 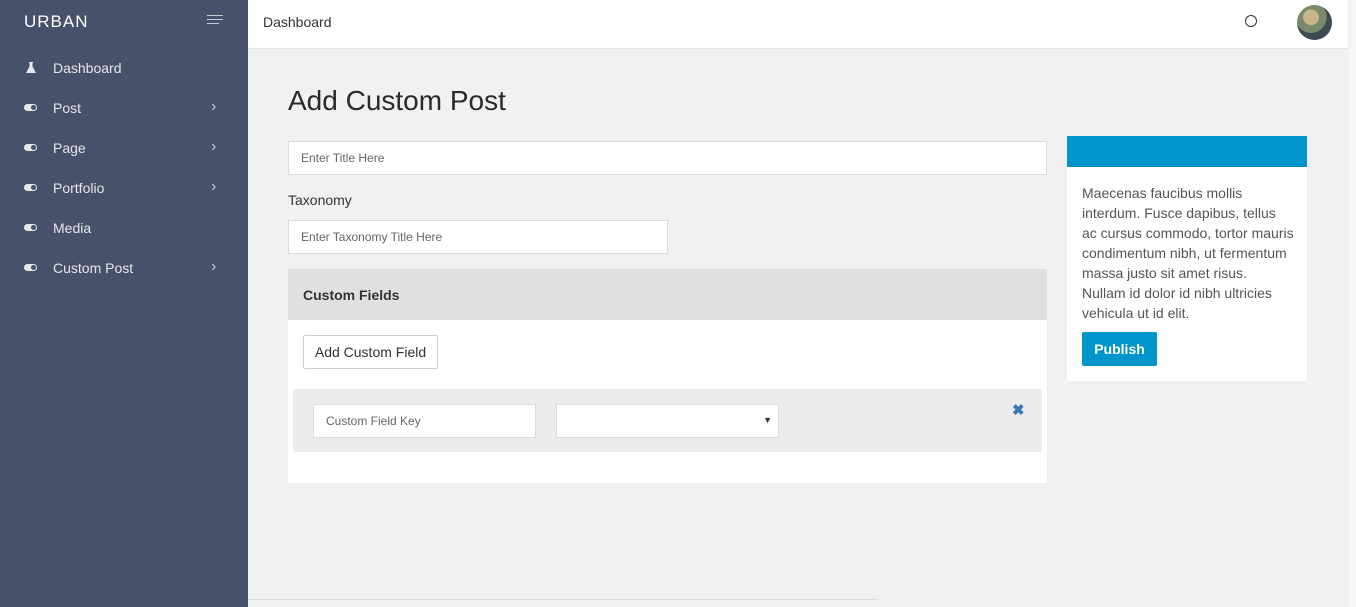 I want to click on custom-fields-header: Custom Fields, so click(x=667, y=294).